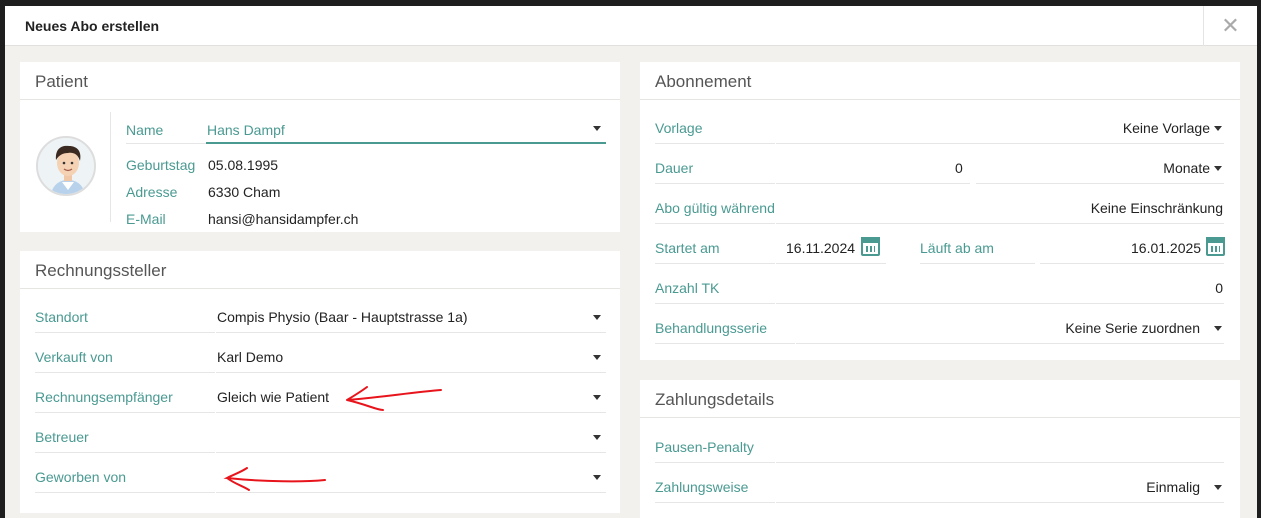 The image size is (1261, 518). What do you see at coordinates (597, 128) in the screenshot?
I see `name-dropdown-icon` at bounding box center [597, 128].